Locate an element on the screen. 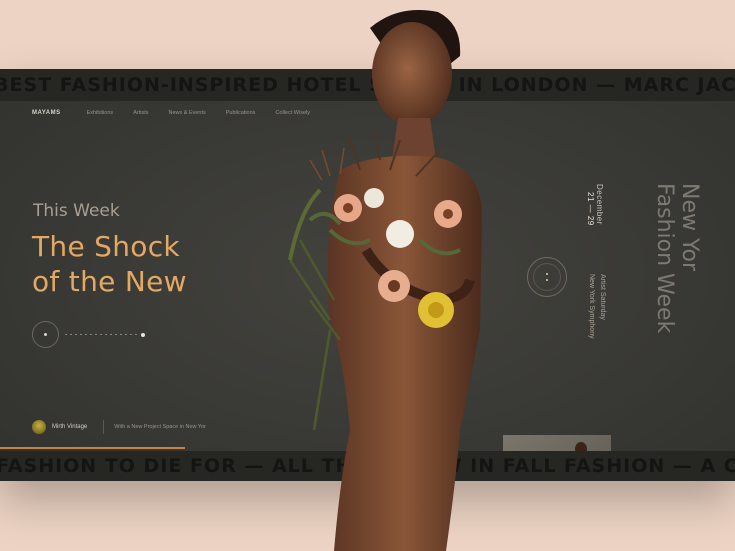 The image size is (735, 551). event-title: New Yor Fashion Week is located at coordinates (677, 258).